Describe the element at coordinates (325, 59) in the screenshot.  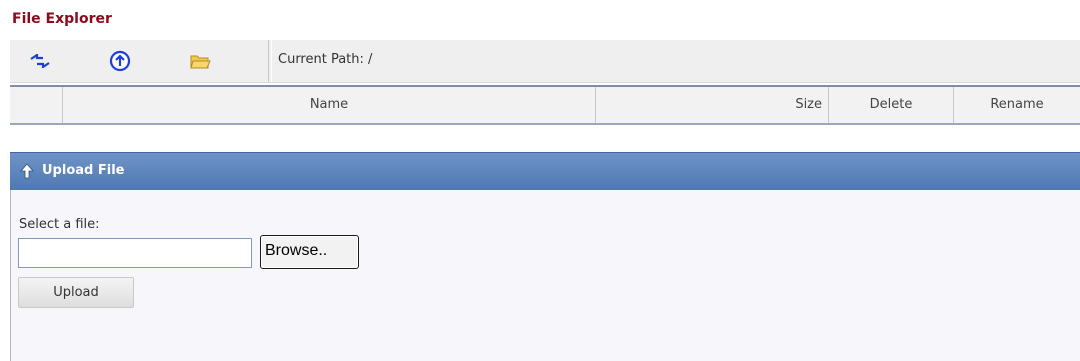
I see `current-path-label: Current Path: /` at that location.